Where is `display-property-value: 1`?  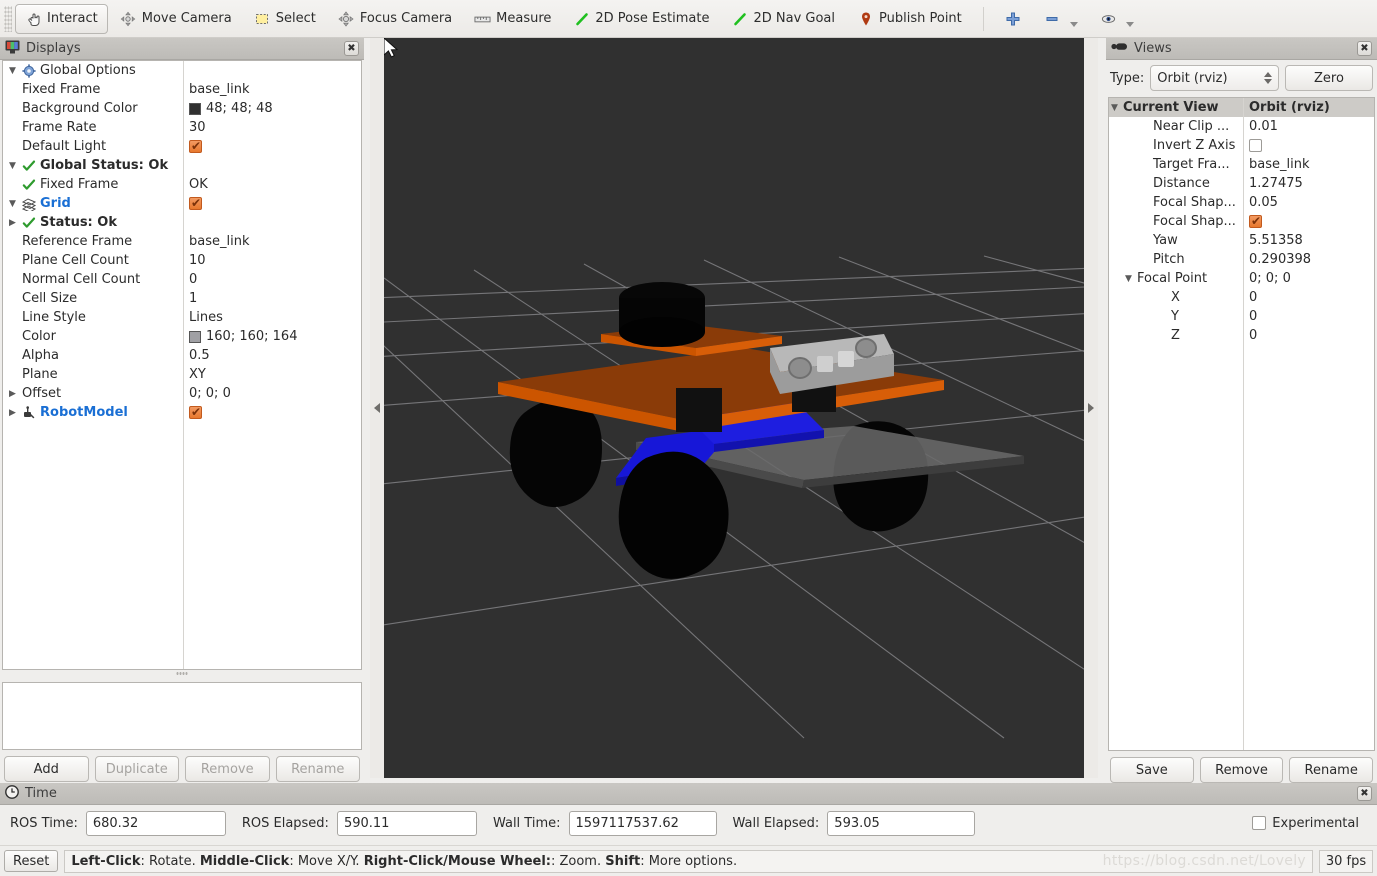 display-property-value: 1 is located at coordinates (190, 298).